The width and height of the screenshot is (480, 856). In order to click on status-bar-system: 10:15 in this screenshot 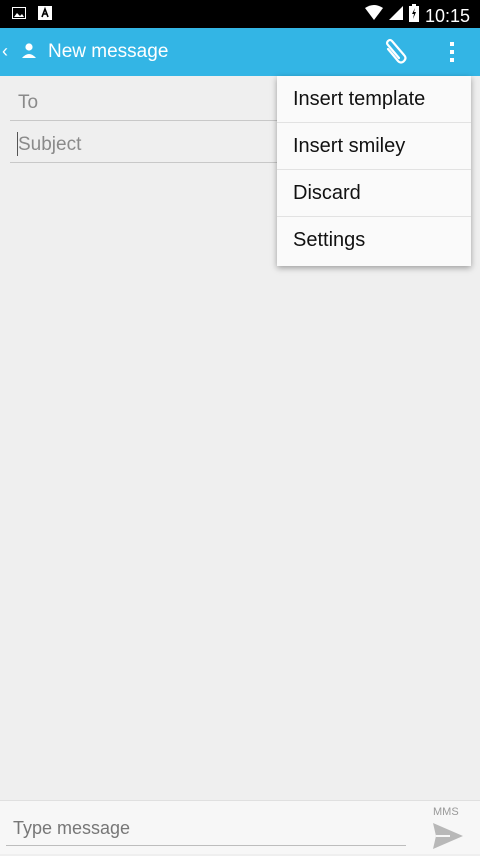, I will do `click(417, 15)`.